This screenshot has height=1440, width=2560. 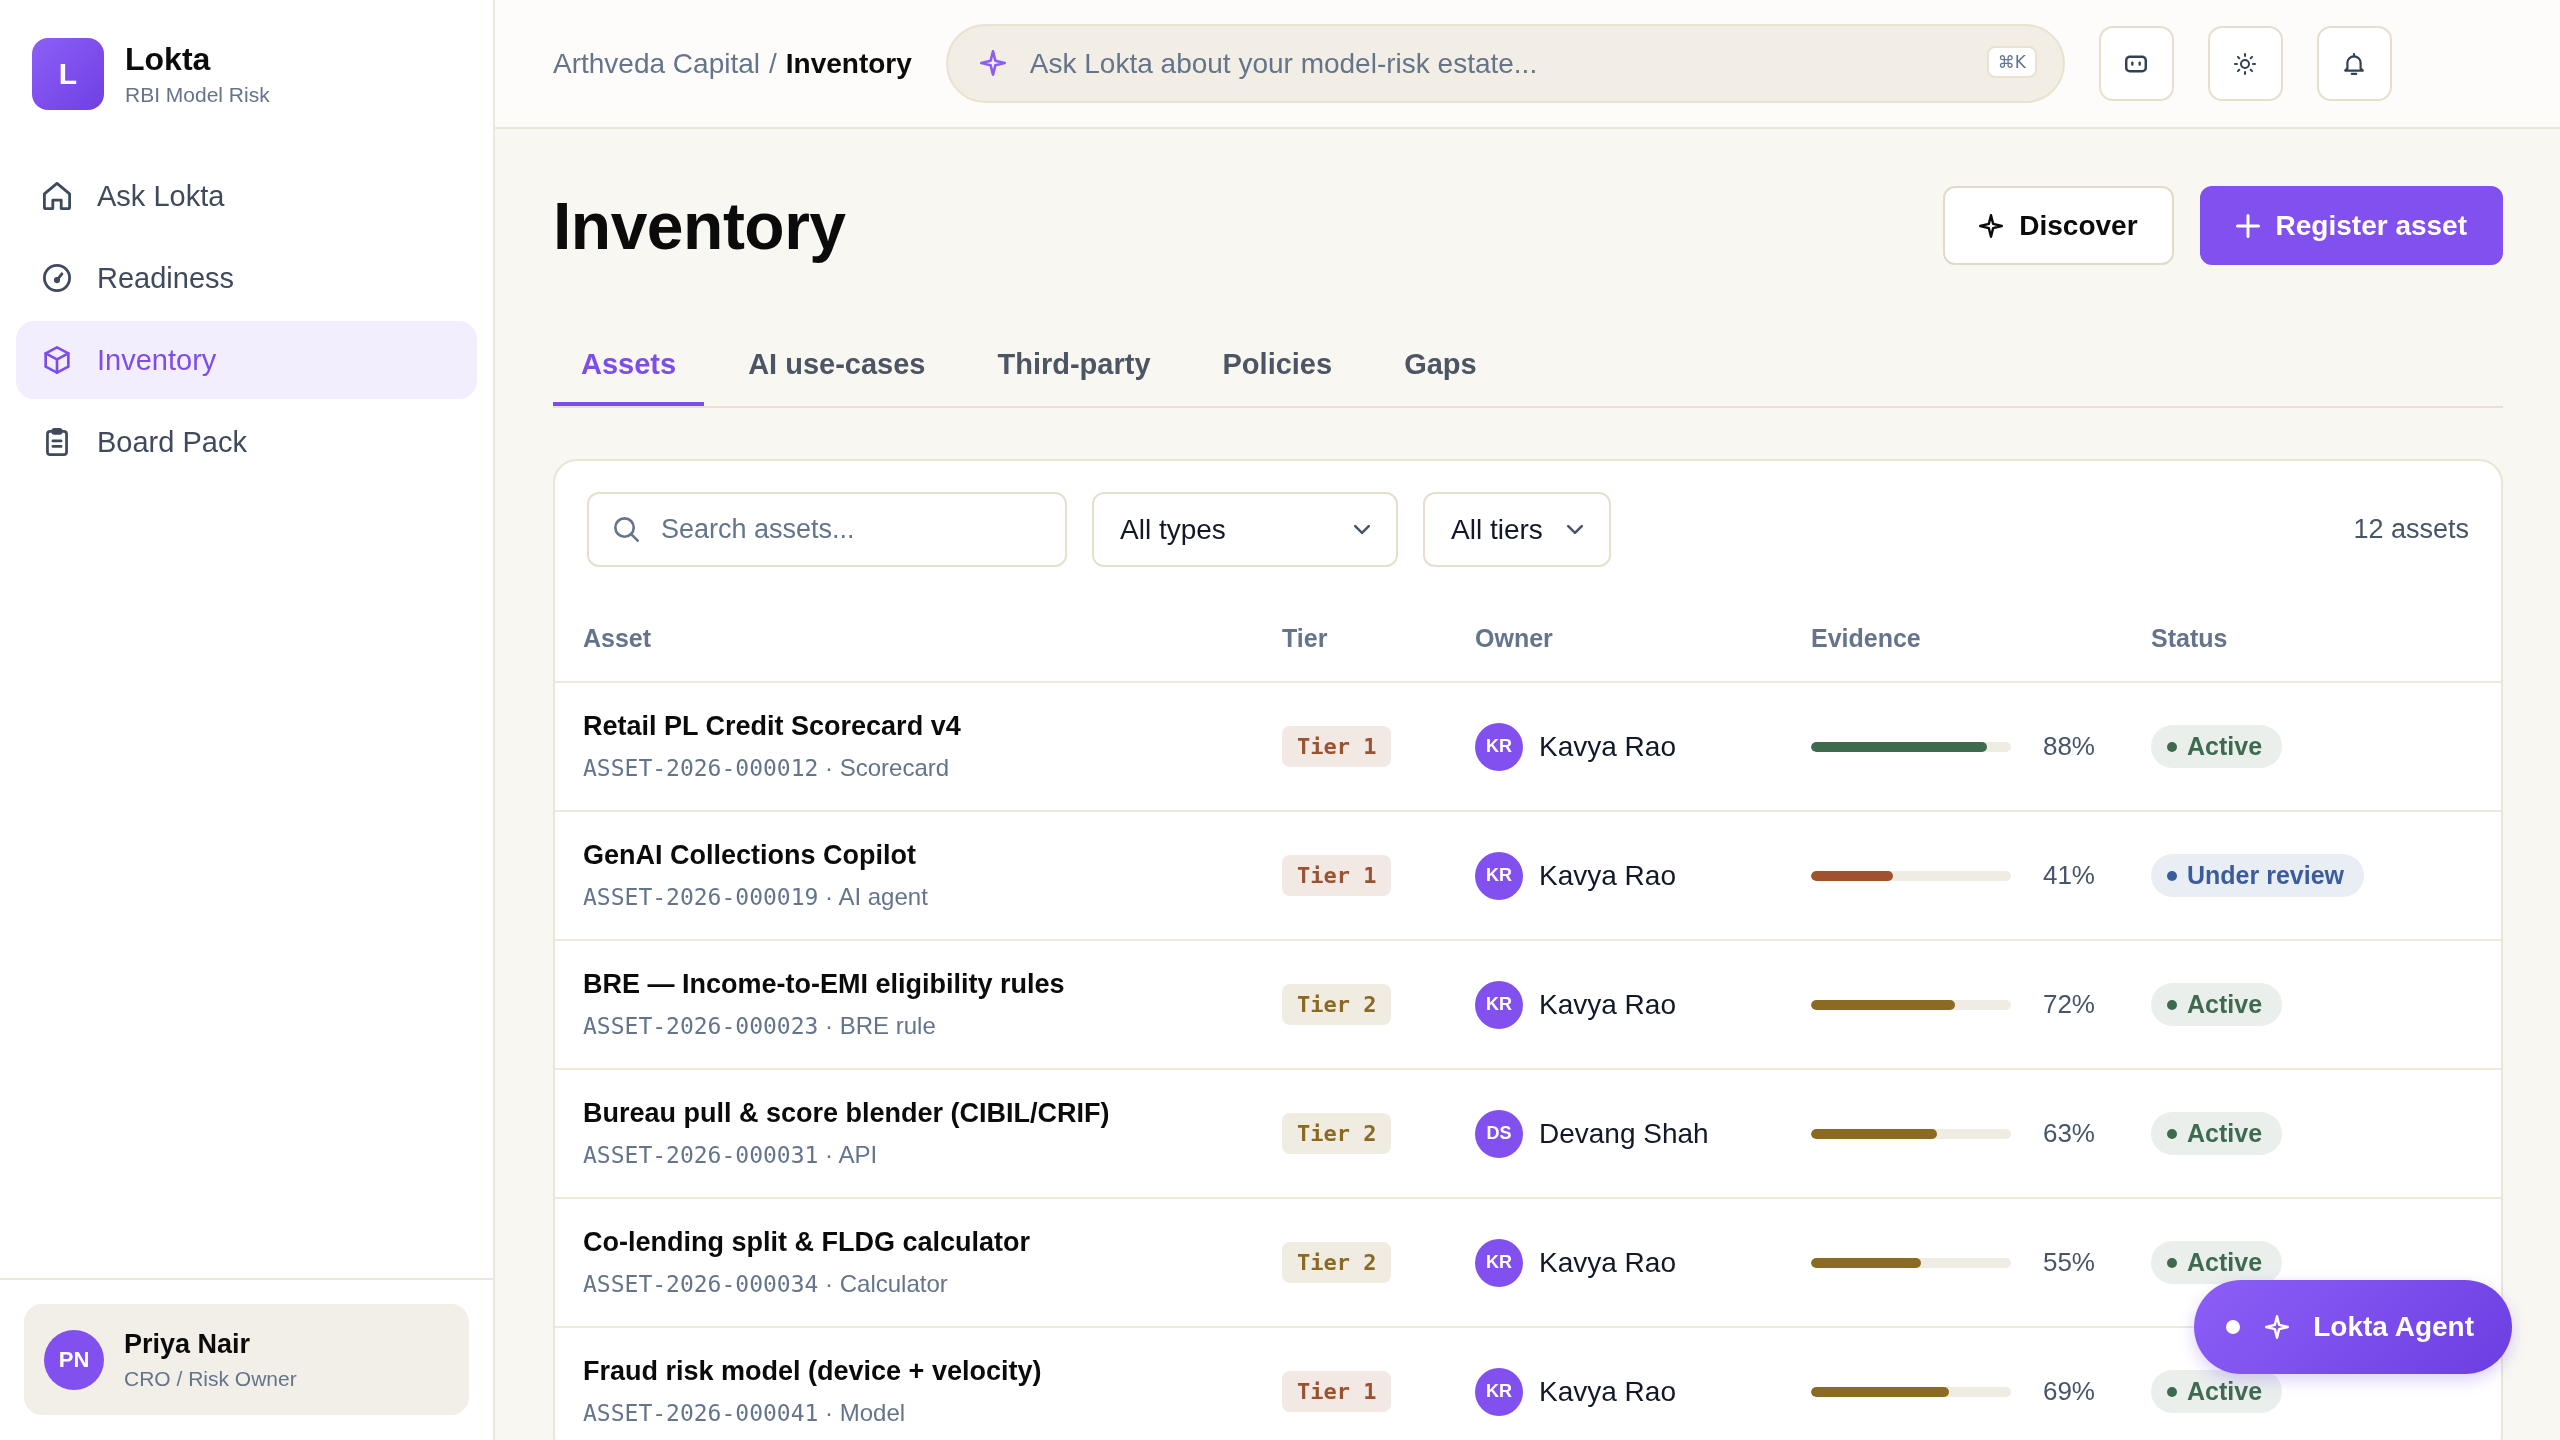 What do you see at coordinates (57, 360) in the screenshot?
I see `cube-icon` at bounding box center [57, 360].